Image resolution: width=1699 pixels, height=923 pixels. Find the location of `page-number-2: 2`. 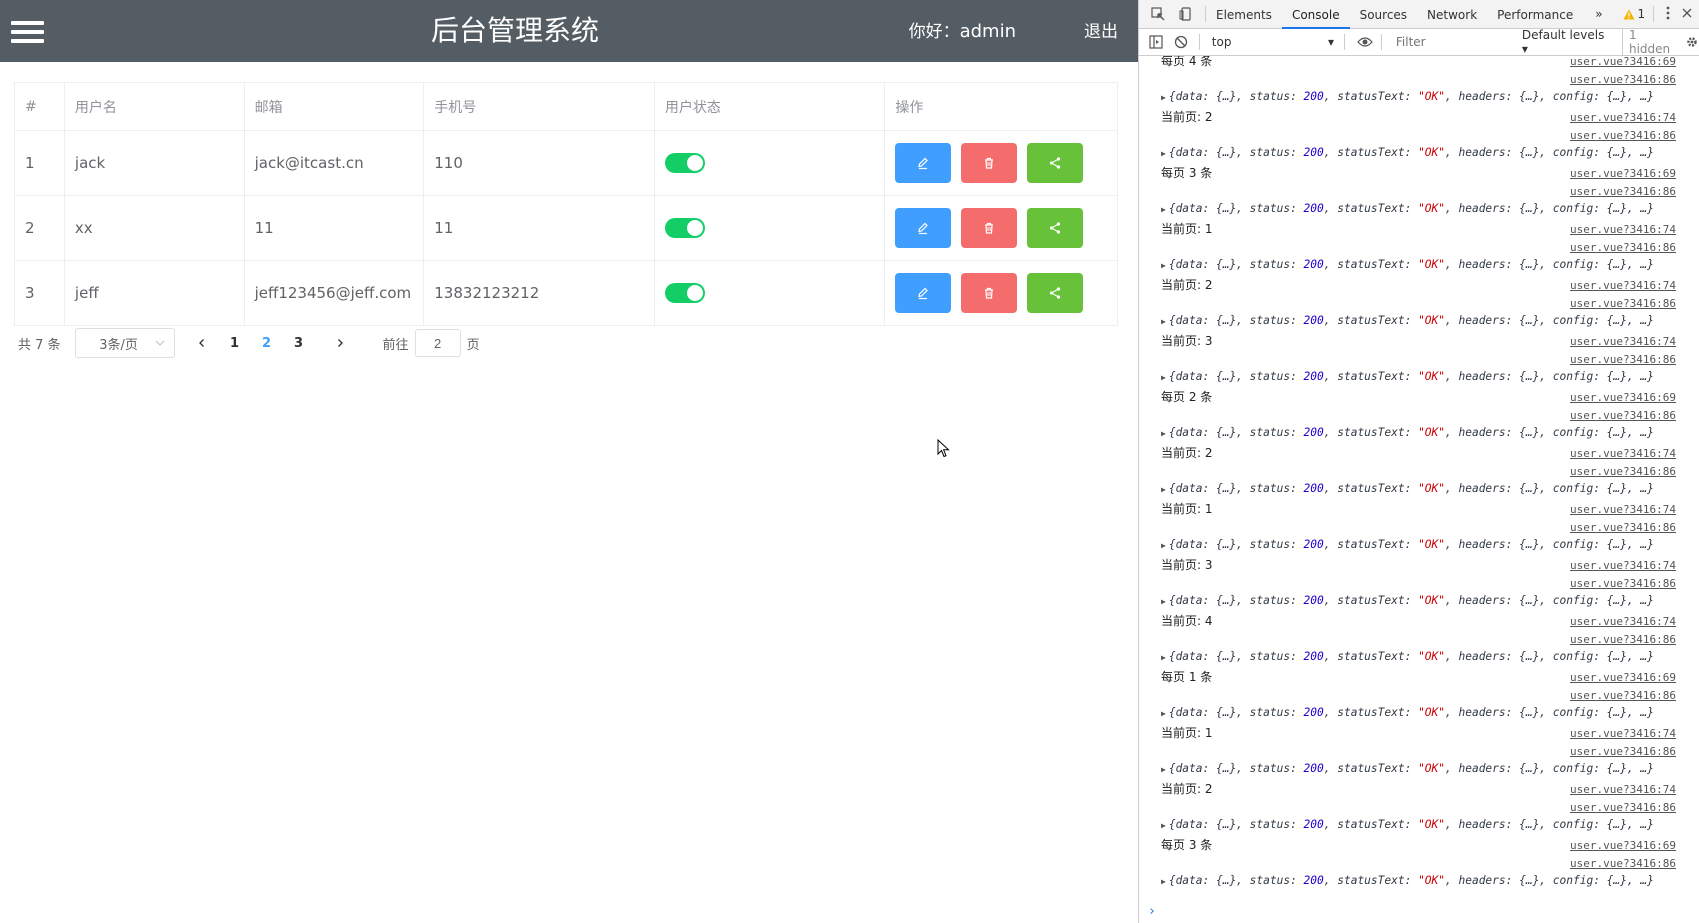

page-number-2: 2 is located at coordinates (267, 343).